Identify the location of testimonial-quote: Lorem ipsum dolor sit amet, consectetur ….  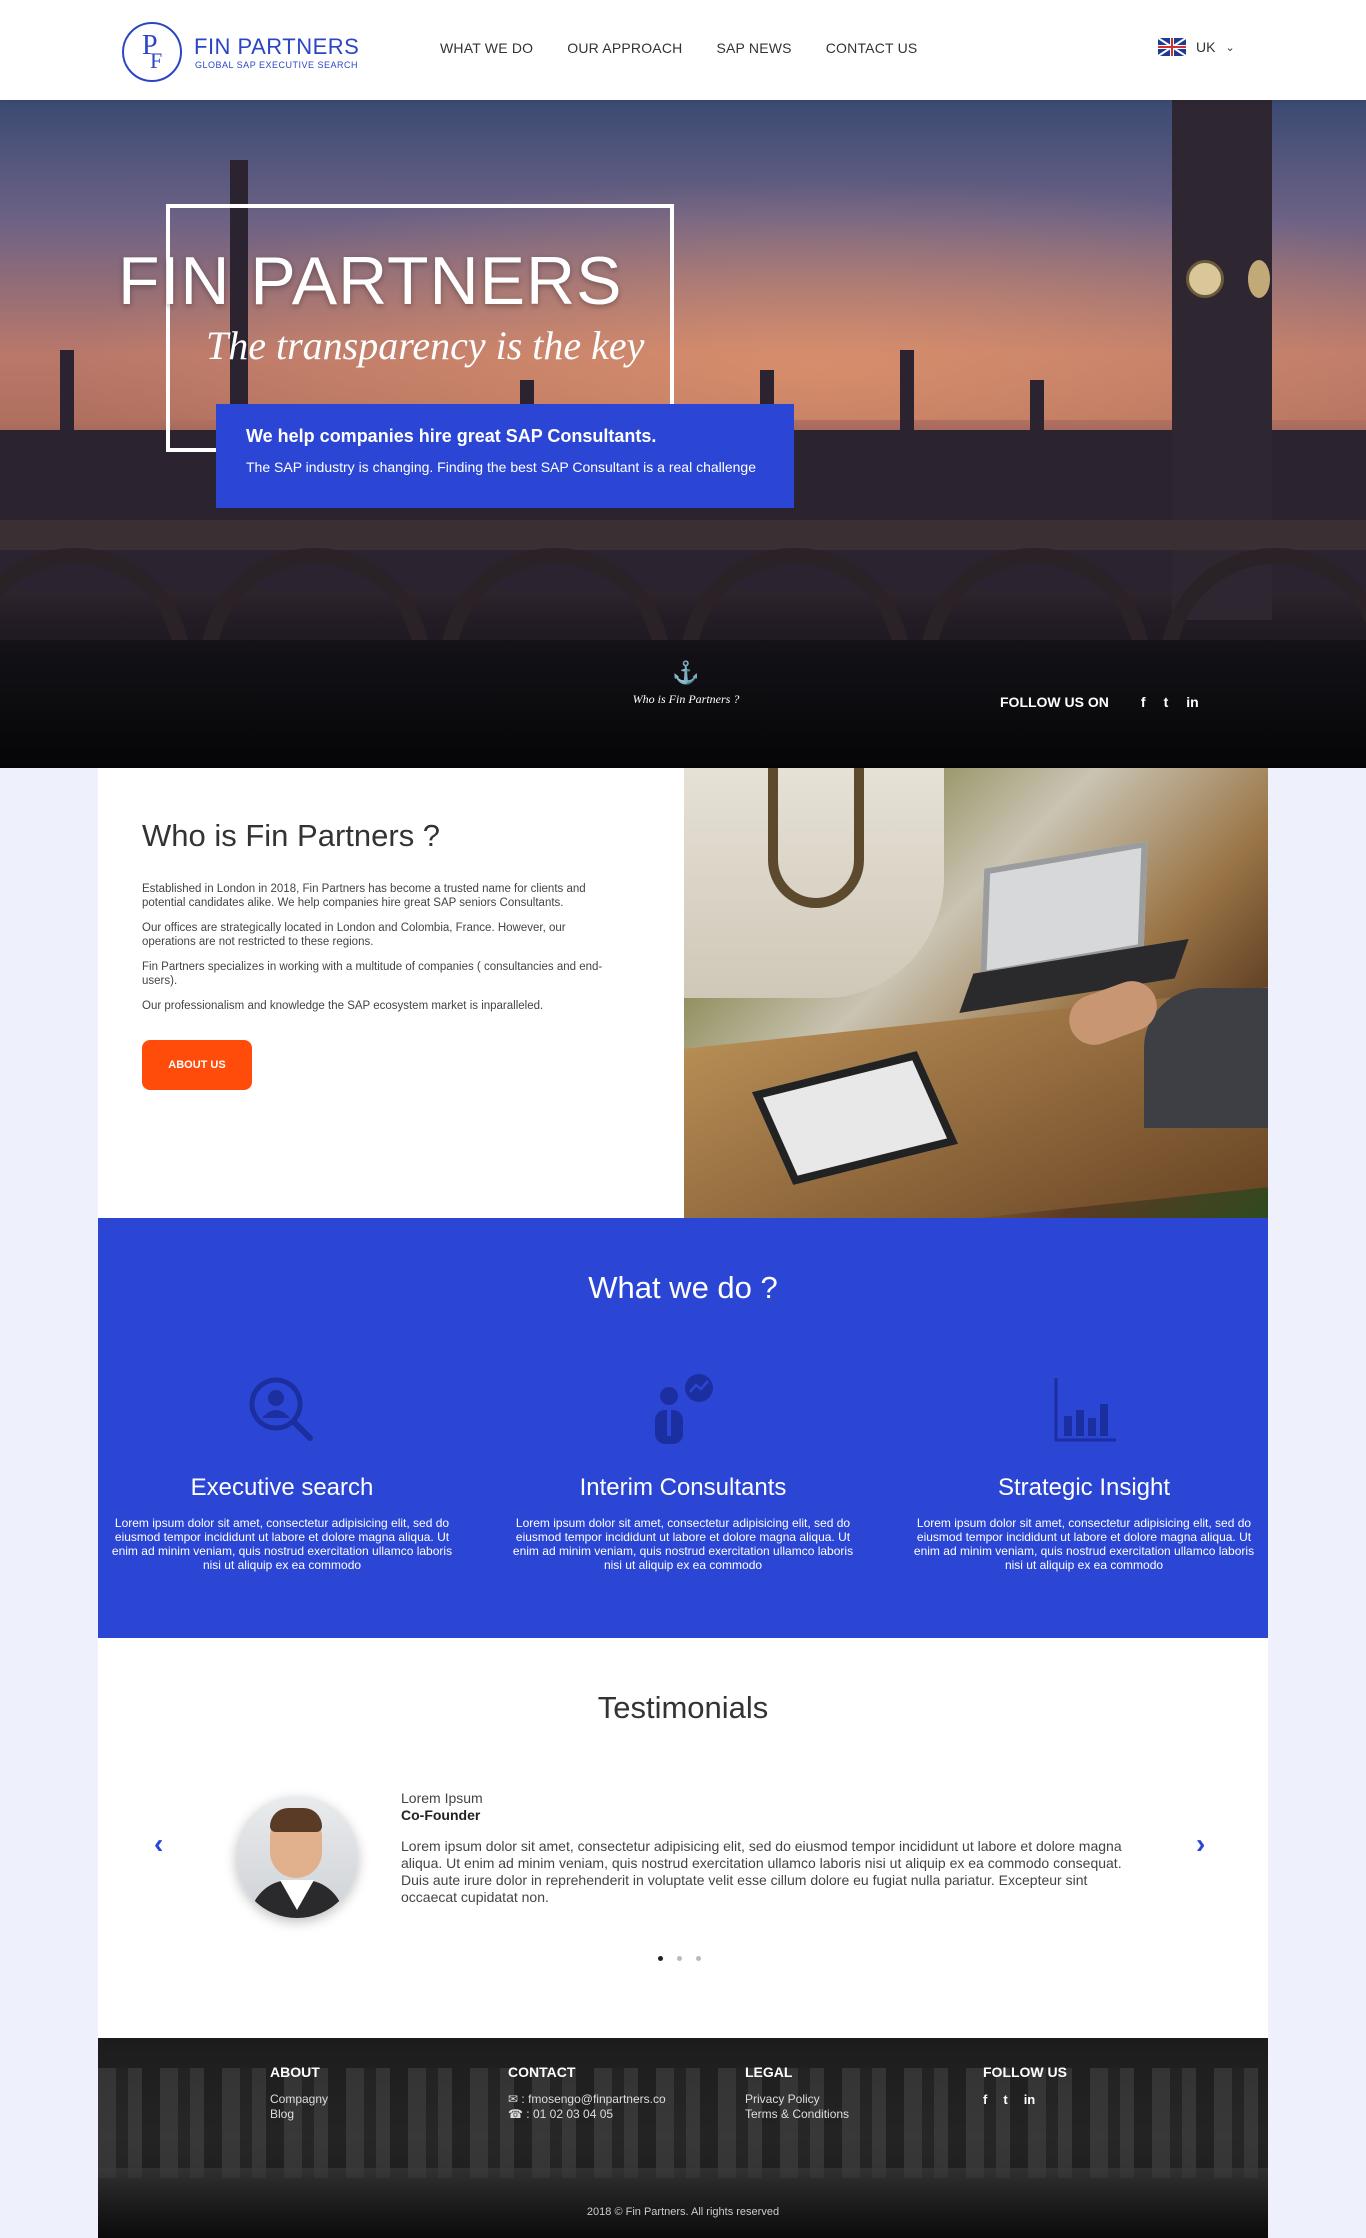
(761, 1871).